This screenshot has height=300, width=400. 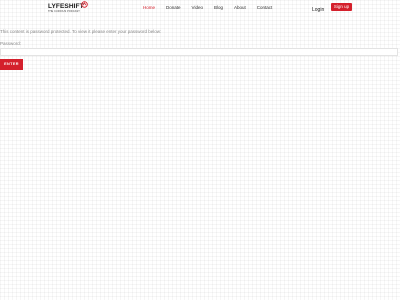 I want to click on logo-text: LYFESHIFT, so click(x=66, y=6).